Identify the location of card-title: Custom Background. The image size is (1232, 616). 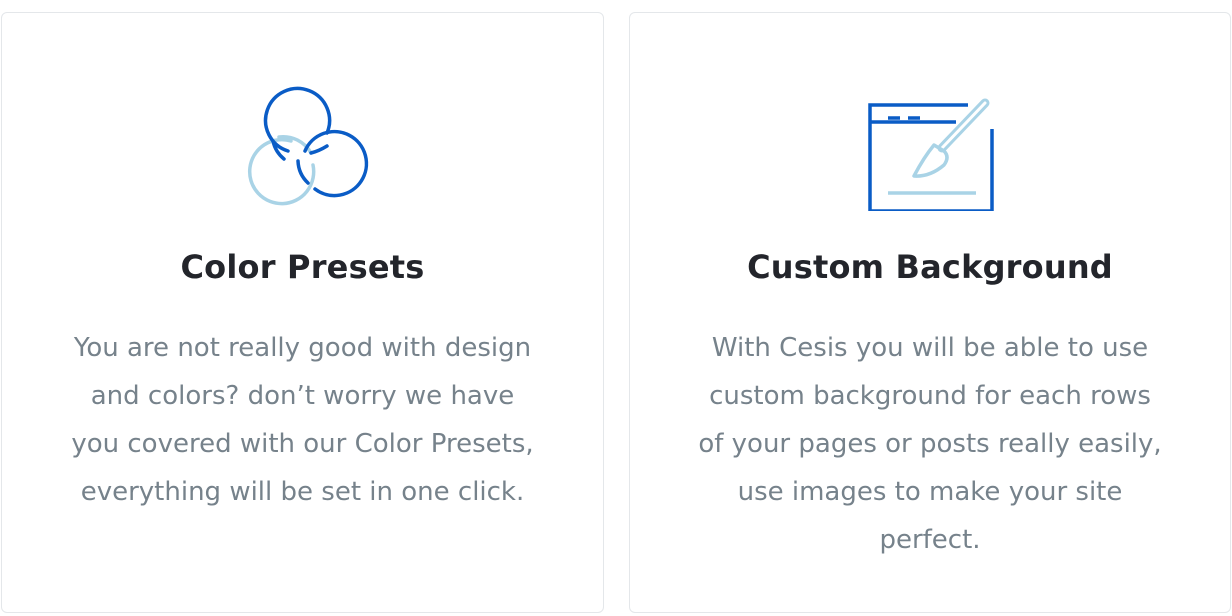
(930, 267).